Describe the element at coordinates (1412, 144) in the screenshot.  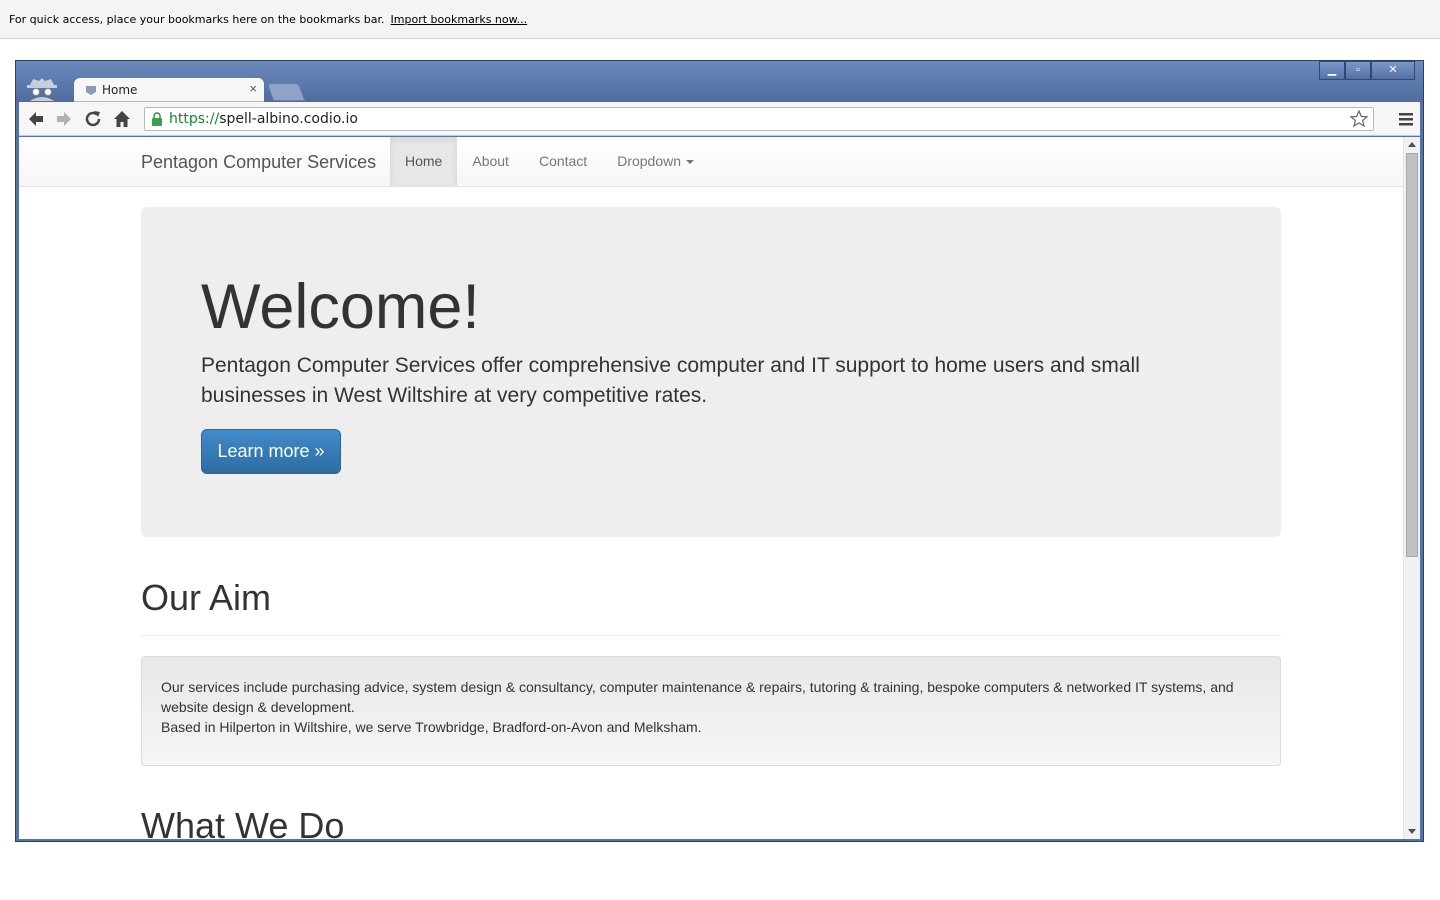
I see `scroll-up-arrow-icon` at that location.